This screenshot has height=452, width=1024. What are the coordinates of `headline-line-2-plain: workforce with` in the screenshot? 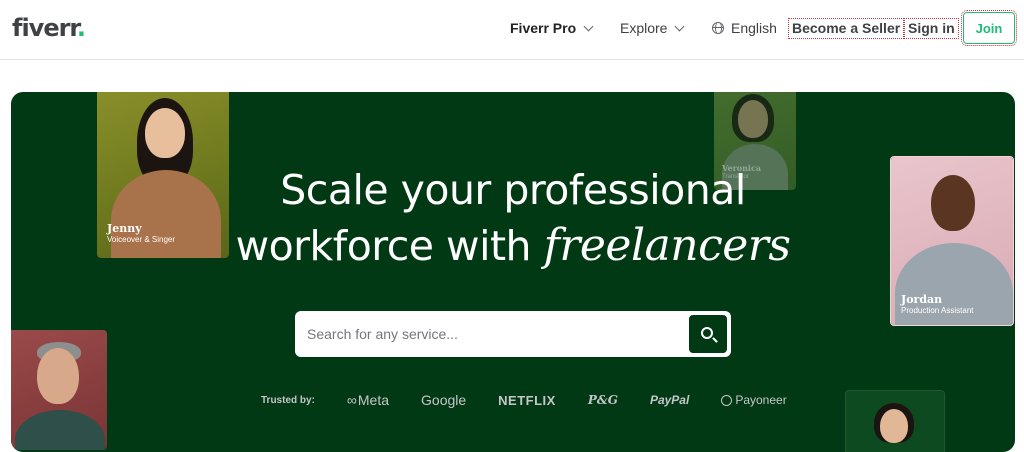 It's located at (389, 246).